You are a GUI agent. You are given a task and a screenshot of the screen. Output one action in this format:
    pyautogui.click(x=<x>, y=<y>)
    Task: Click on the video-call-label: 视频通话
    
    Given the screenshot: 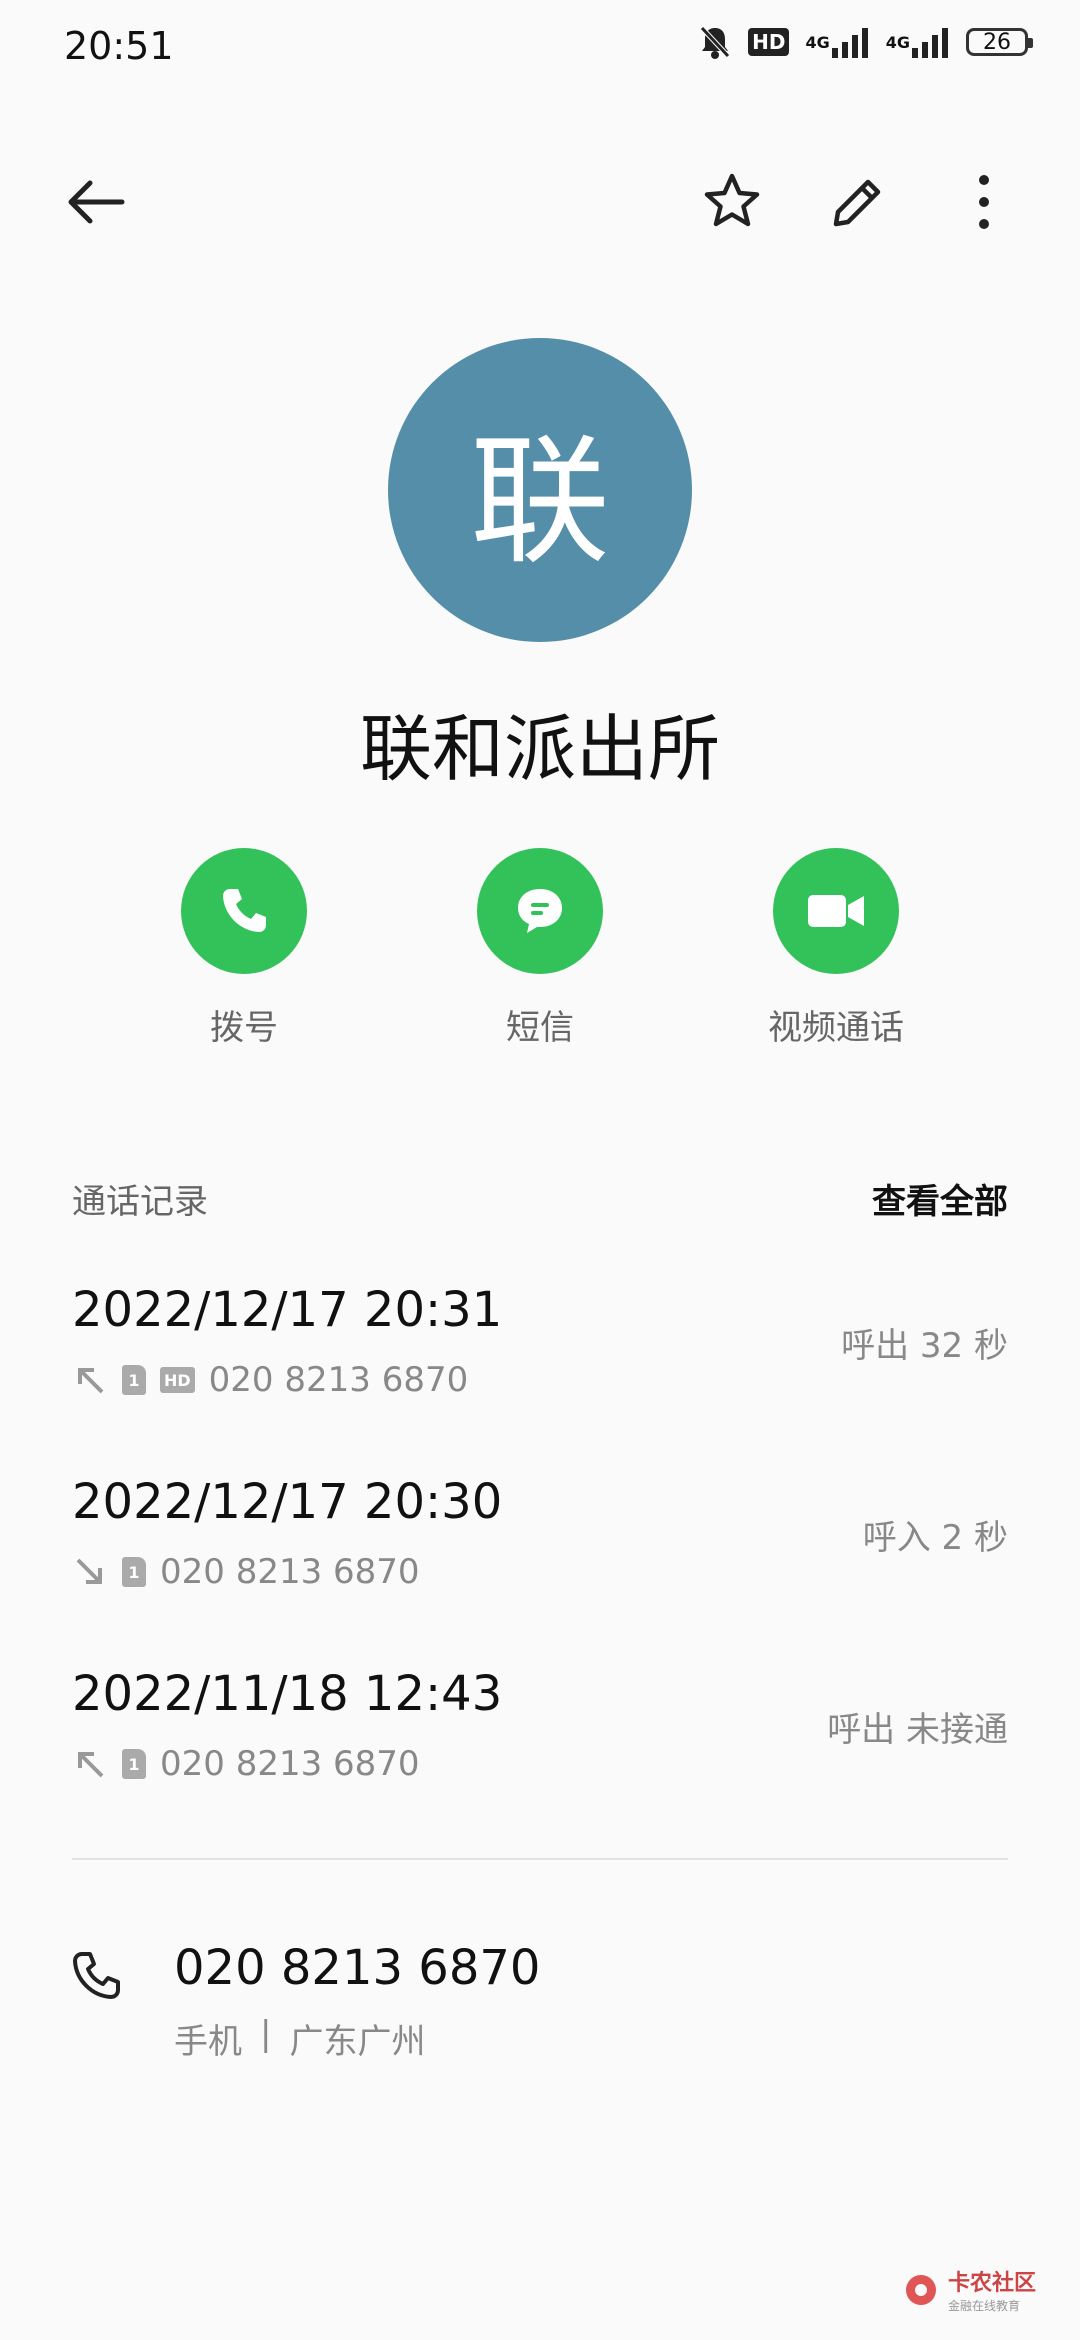 What is the action you would take?
    pyautogui.click(x=836, y=1028)
    